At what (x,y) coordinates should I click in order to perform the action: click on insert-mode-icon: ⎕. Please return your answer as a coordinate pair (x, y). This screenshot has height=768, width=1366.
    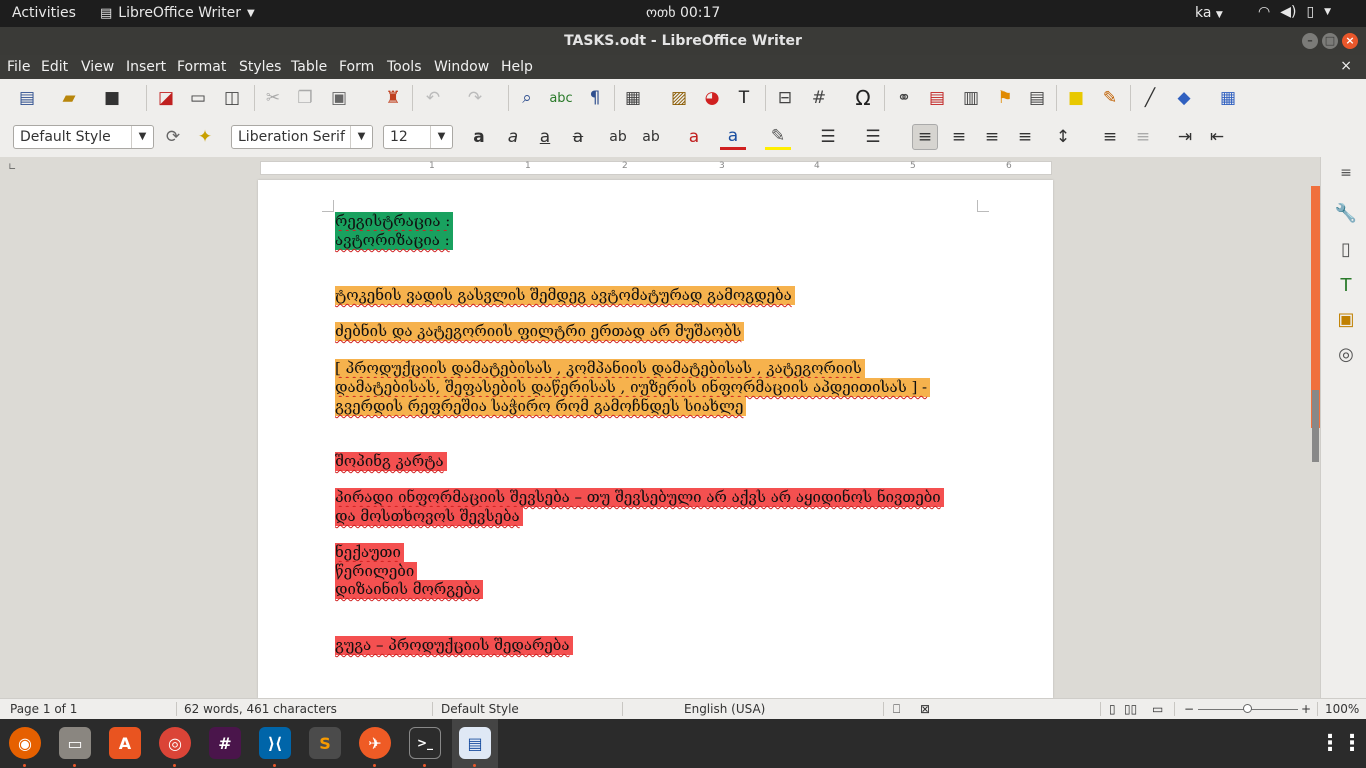
    Looking at the image, I should click on (896, 709).